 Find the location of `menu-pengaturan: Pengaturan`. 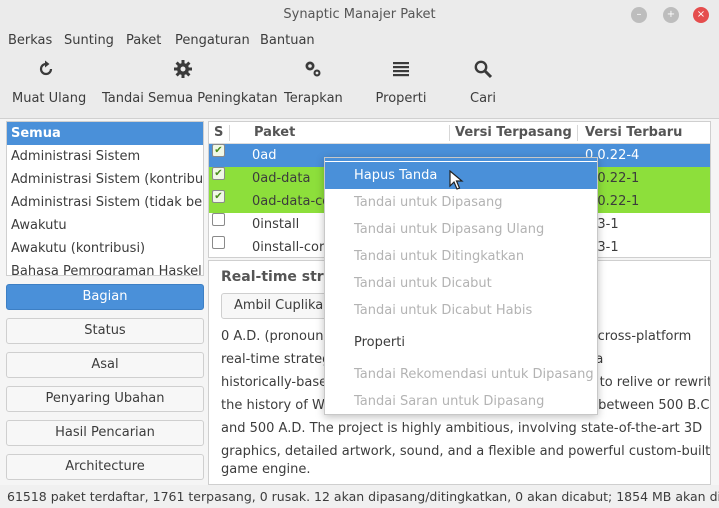

menu-pengaturan: Pengaturan is located at coordinates (212, 40).